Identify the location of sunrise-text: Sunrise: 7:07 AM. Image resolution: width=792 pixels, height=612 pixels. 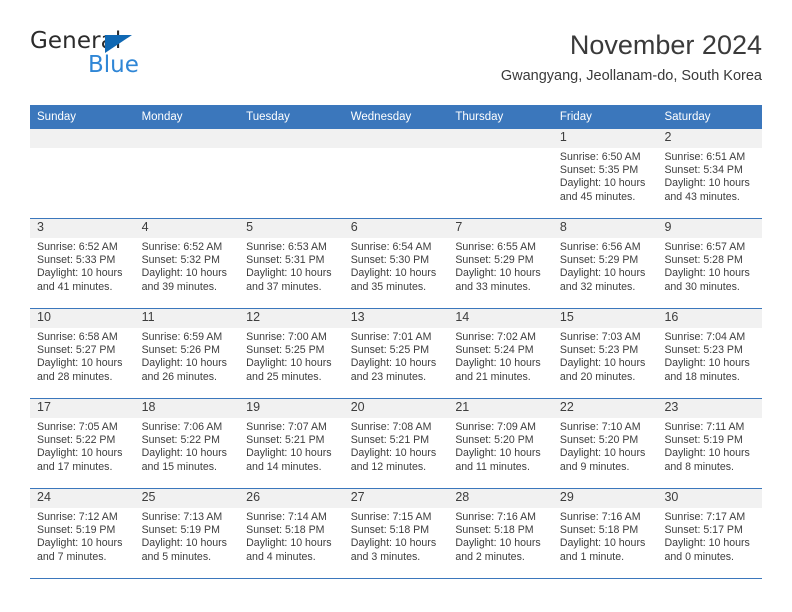
(286, 427).